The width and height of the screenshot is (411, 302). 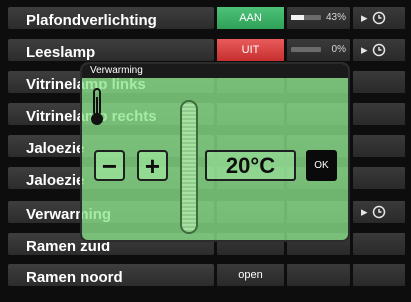 What do you see at coordinates (215, 71) in the screenshot?
I see `dialog-title: Verwarming` at bounding box center [215, 71].